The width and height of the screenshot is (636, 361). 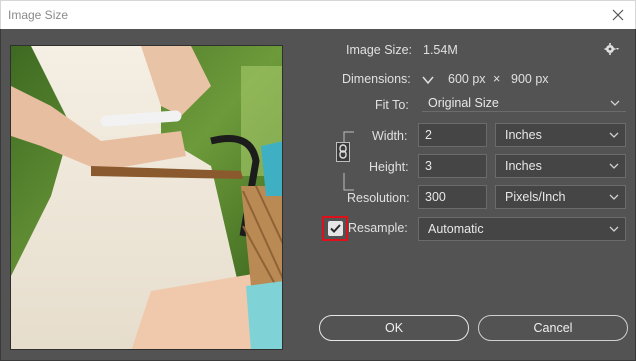 I want to click on fit-to-label: Fit To:, so click(x=392, y=105).